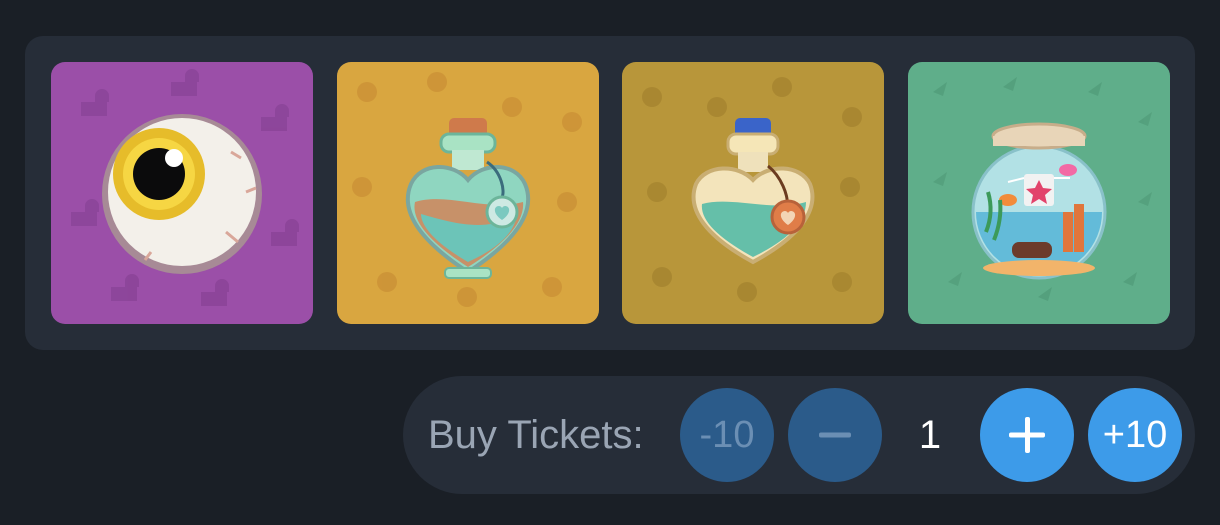 The height and width of the screenshot is (525, 1220). Describe the element at coordinates (1135, 435) in the screenshot. I see `plus-ten-button: +10` at that location.